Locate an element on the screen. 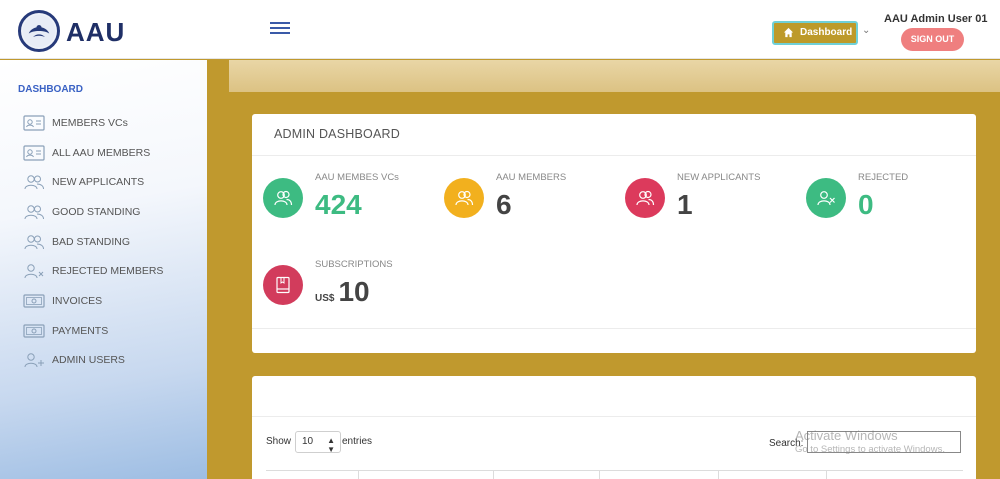 This screenshot has width=1000, height=479. show-label: Show is located at coordinates (279, 441).